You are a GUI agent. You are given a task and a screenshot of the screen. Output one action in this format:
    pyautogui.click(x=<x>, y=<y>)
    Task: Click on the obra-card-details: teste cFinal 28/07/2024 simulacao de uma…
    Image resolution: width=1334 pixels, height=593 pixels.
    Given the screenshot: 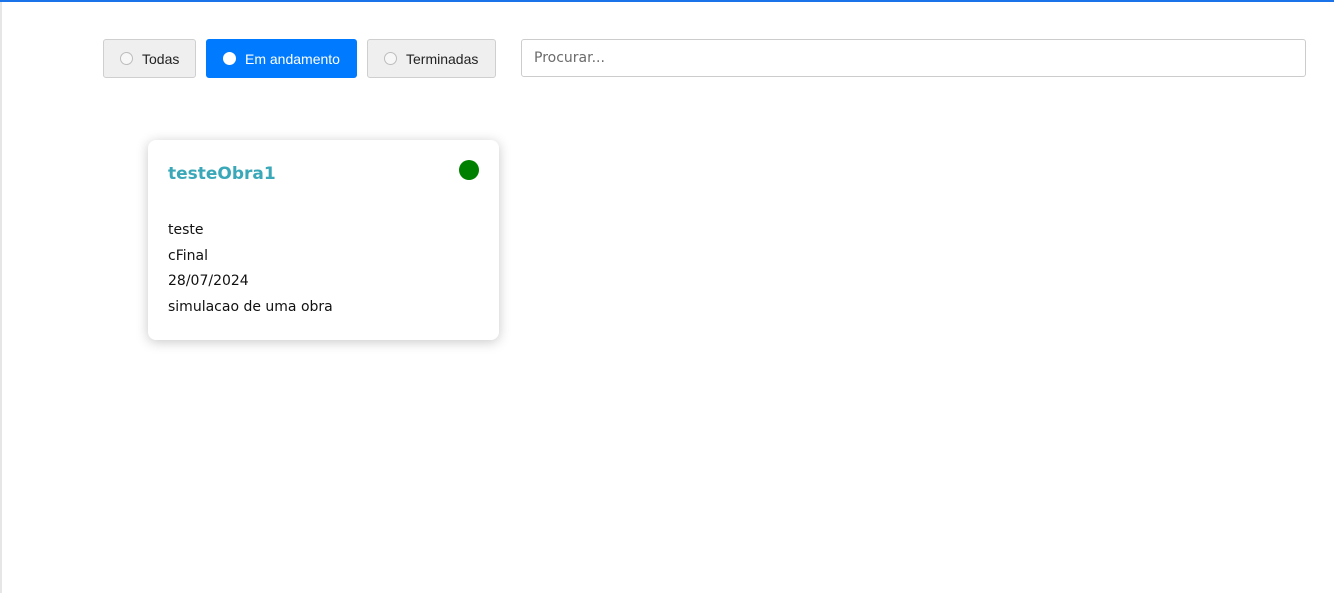 What is the action you would take?
    pyautogui.click(x=323, y=269)
    